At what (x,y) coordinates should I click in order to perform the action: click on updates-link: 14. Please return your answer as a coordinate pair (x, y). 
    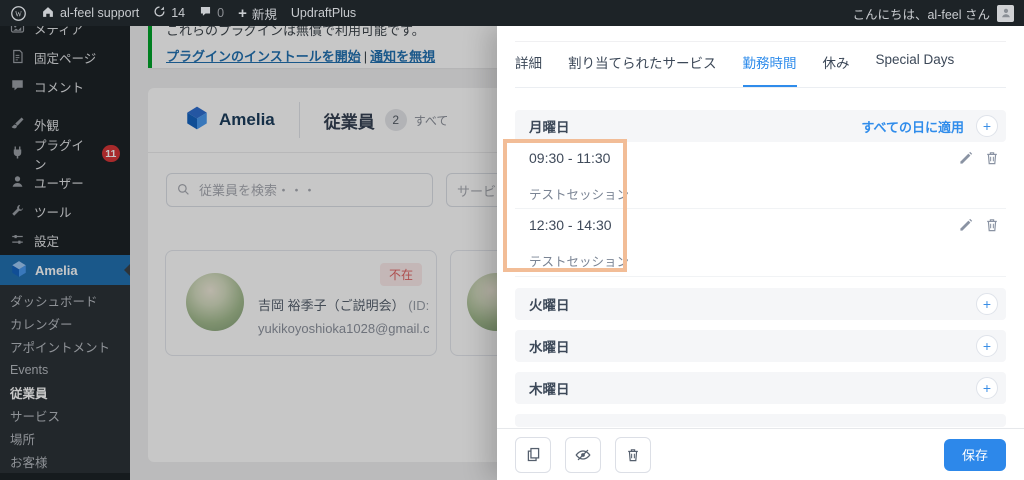
    Looking at the image, I should click on (169, 13).